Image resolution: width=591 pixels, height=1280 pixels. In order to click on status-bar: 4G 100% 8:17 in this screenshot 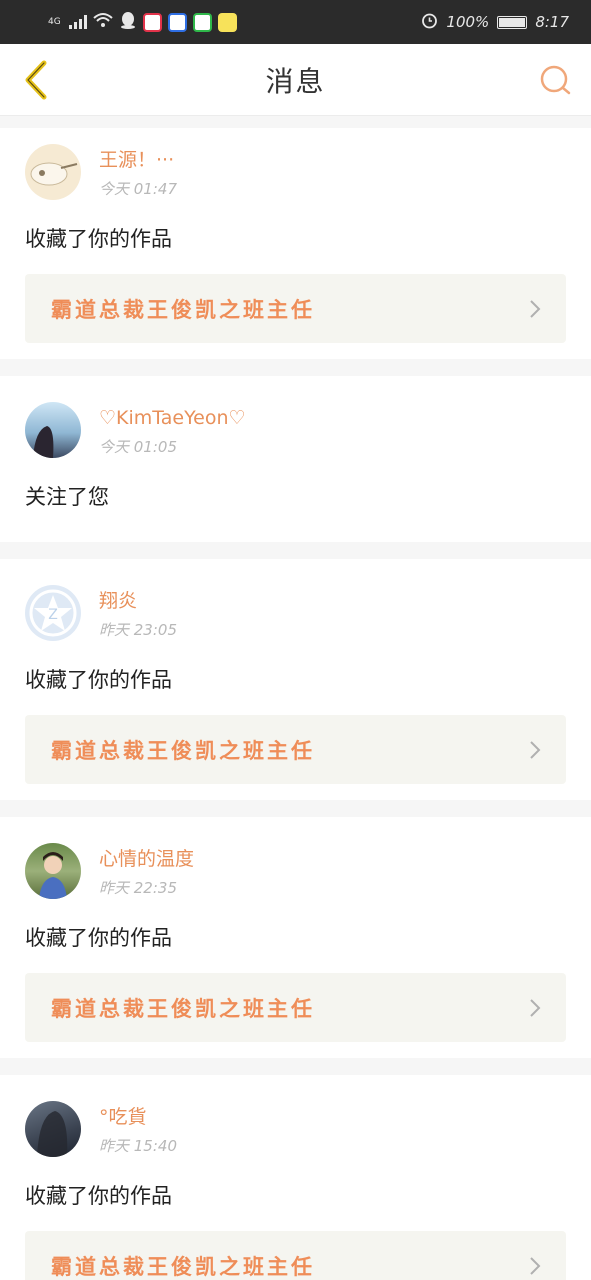, I will do `click(295, 22)`.